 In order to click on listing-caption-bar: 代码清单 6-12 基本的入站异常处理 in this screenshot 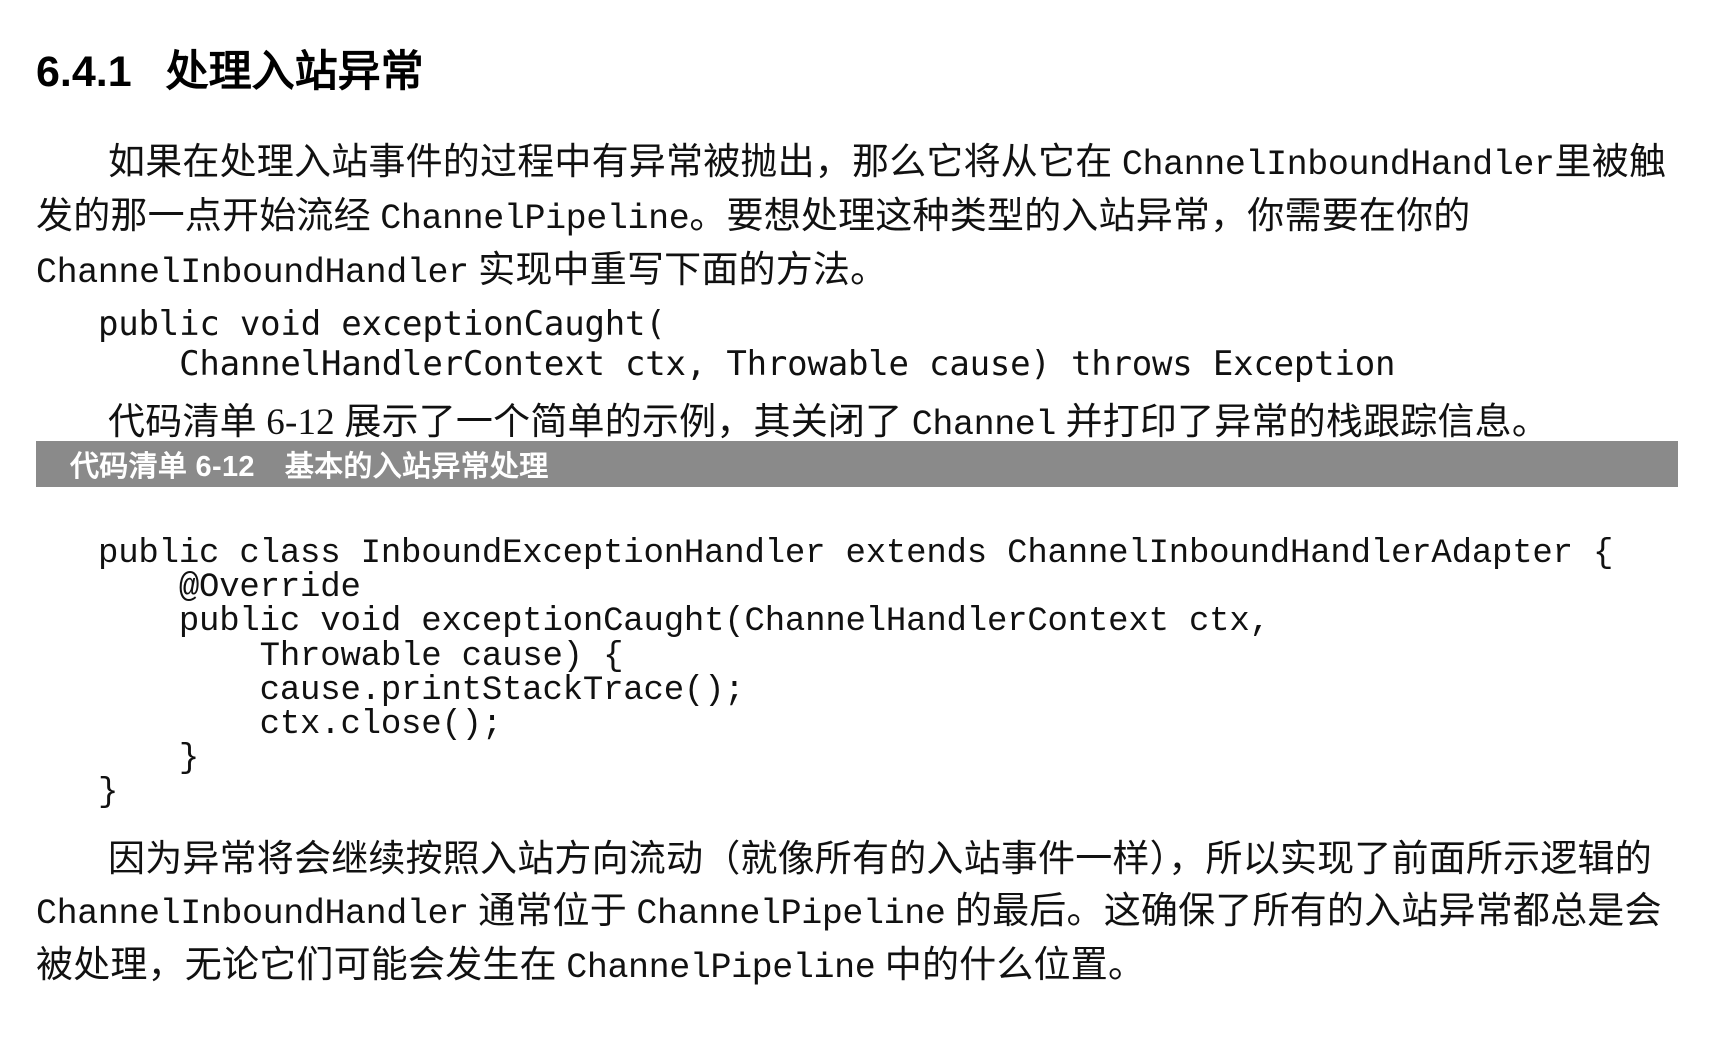, I will do `click(857, 464)`.